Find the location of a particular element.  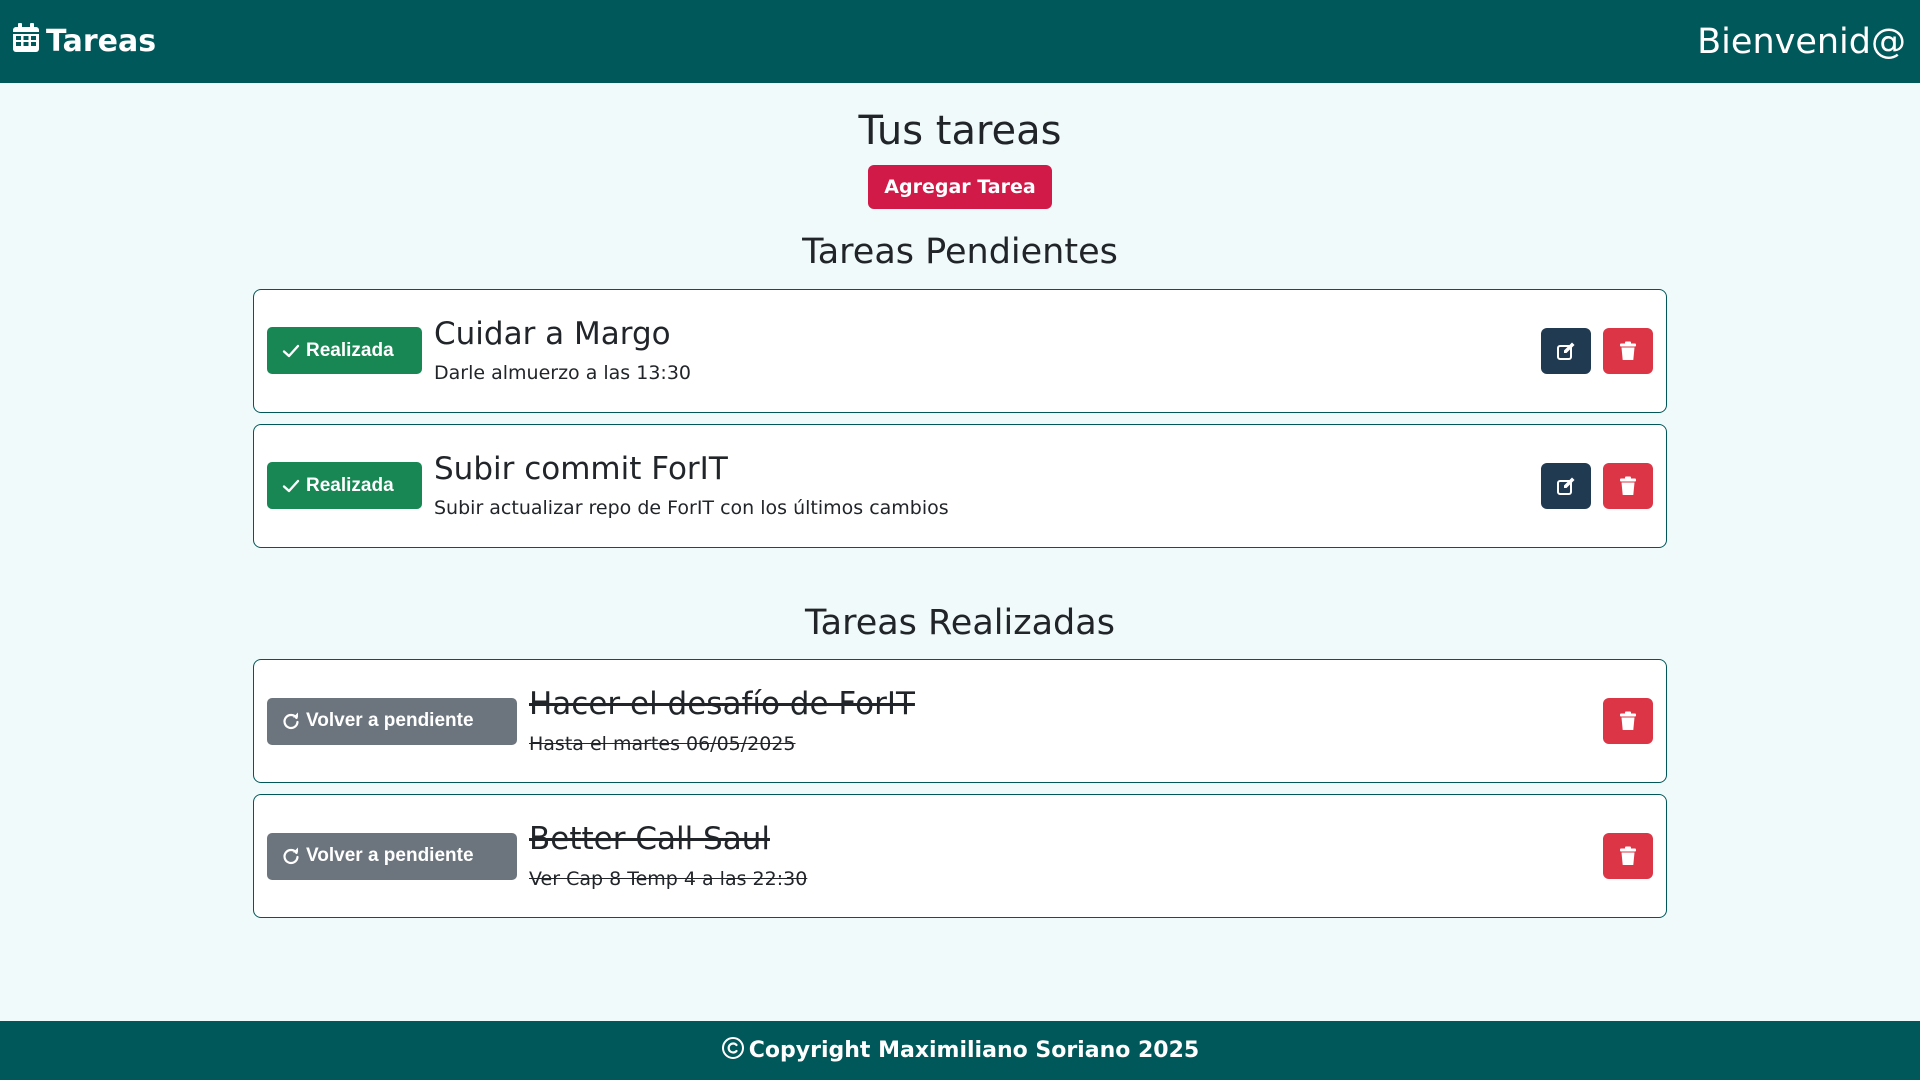

footer: Copyright Maximiliano Soriano 2025 is located at coordinates (960, 1050).